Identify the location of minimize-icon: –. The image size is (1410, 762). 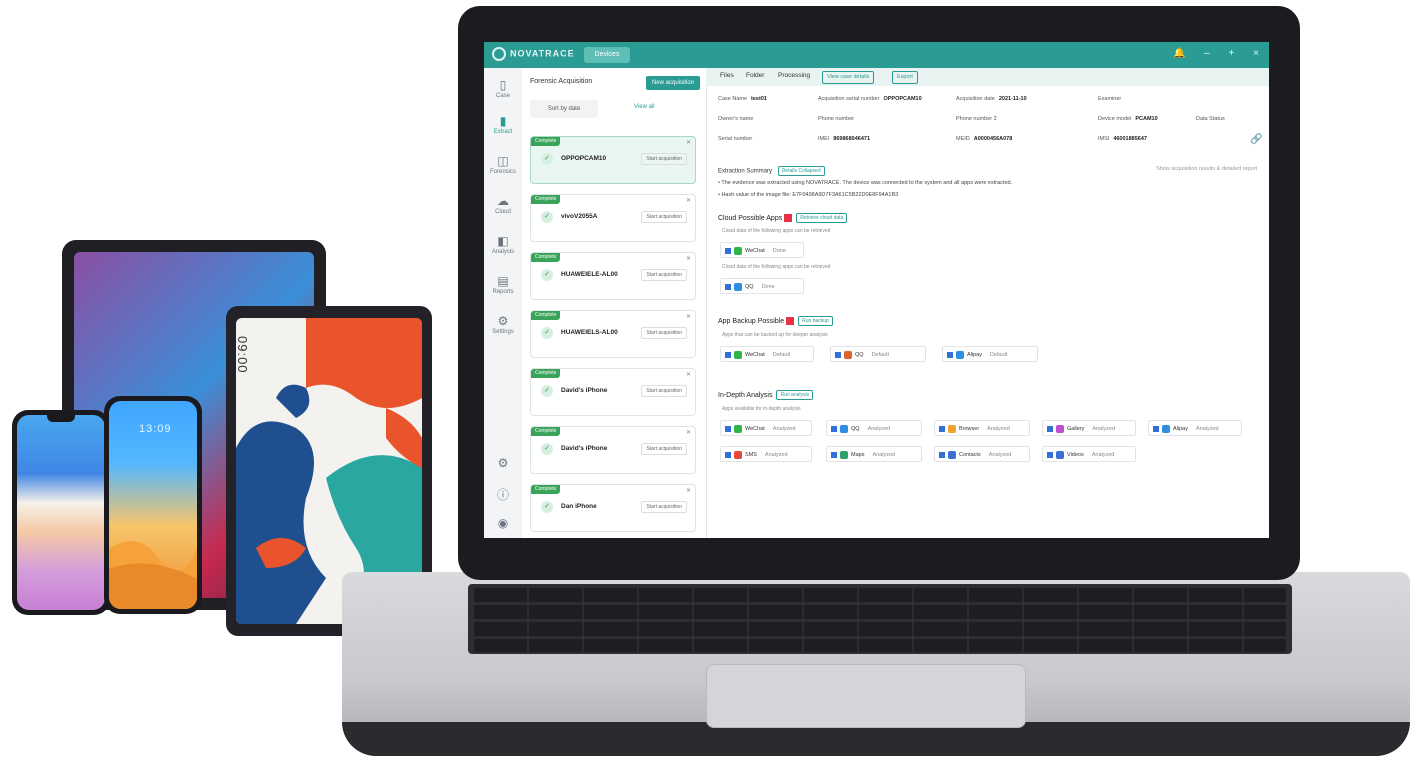
(1207, 53).